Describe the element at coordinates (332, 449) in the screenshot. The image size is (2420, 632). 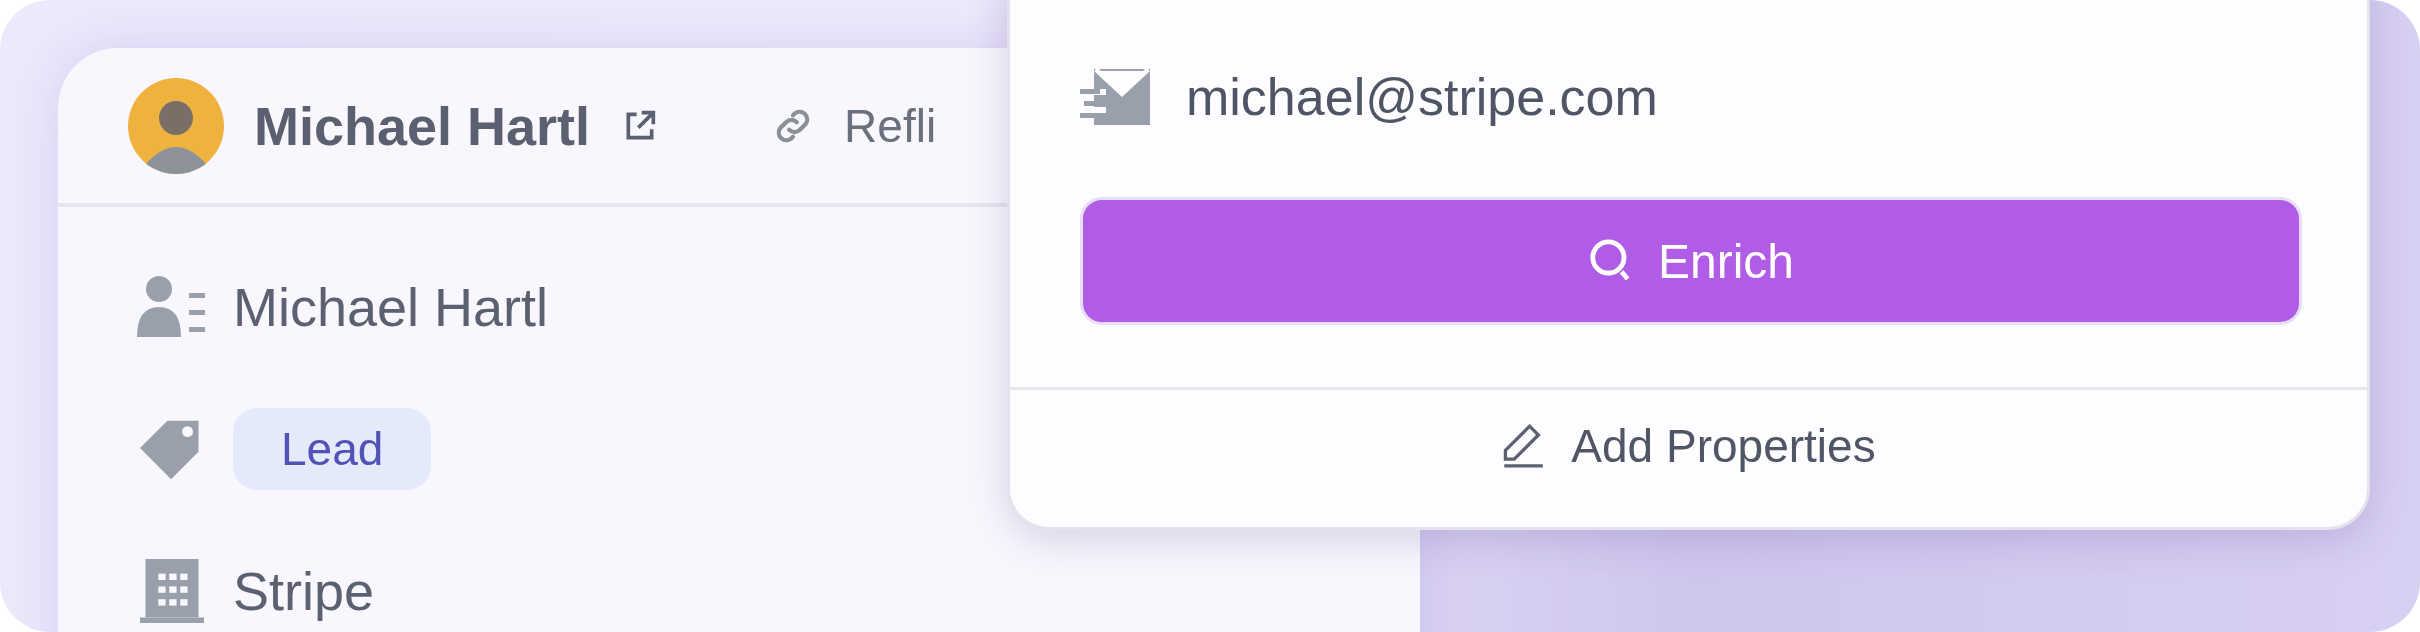
I see `lead-tag: Lead` at that location.